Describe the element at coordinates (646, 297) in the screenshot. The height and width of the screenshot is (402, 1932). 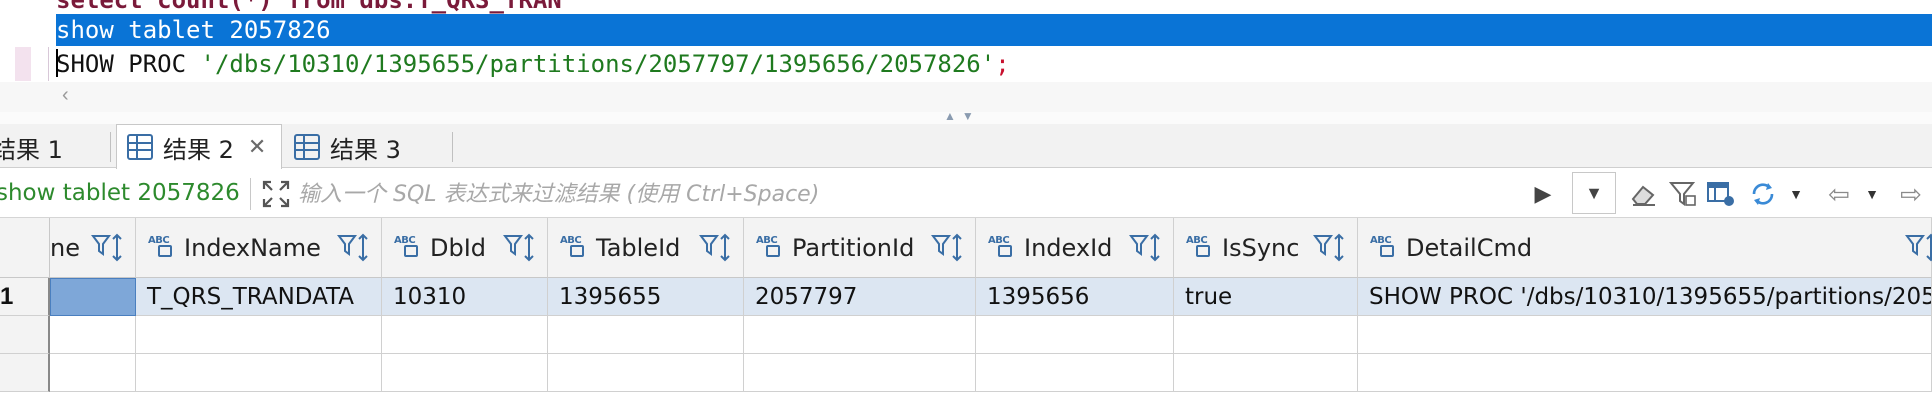
I see `table-cell: 1395655` at that location.